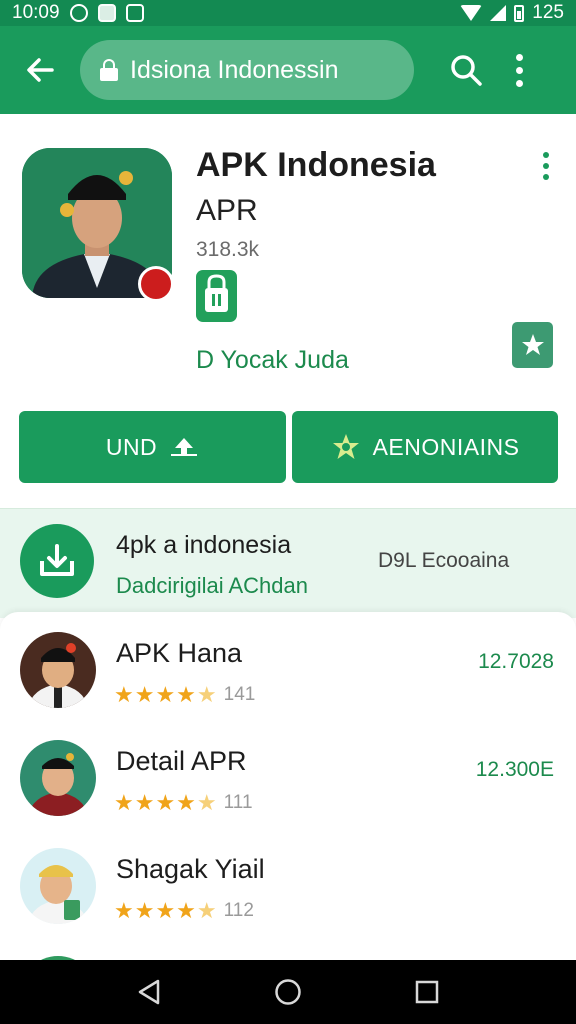 The width and height of the screenshot is (576, 1024). What do you see at coordinates (238, 802) in the screenshot?
I see `rating-count: 111` at bounding box center [238, 802].